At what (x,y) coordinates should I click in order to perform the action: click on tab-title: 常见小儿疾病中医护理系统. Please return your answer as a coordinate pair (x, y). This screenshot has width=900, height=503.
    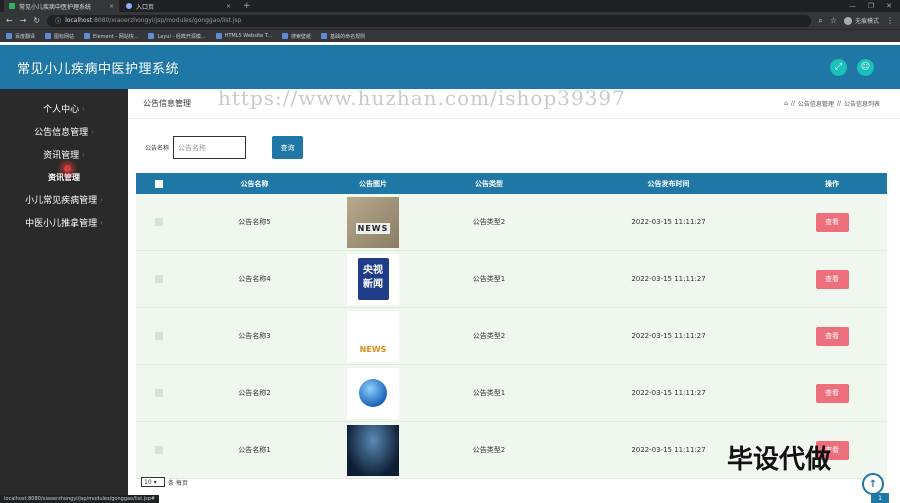
    Looking at the image, I should click on (55, 7).